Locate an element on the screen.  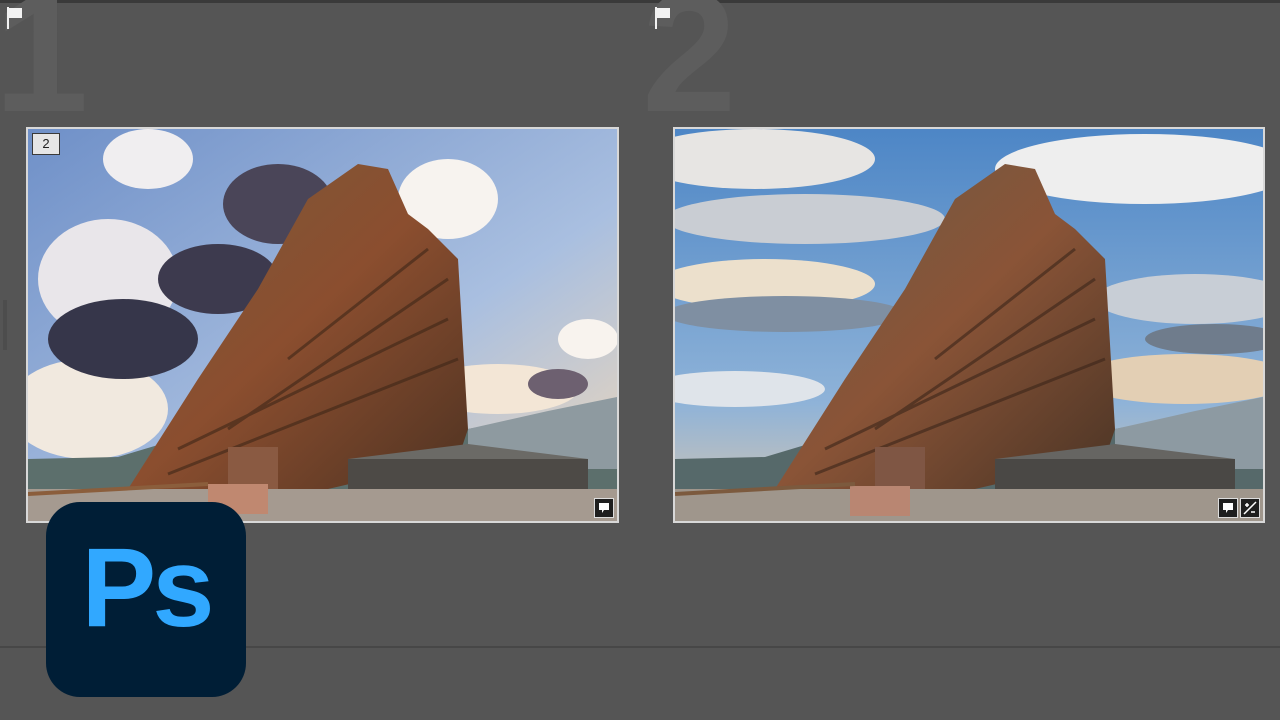
photoshop-logo-text: Ps is located at coordinates (148, 587).